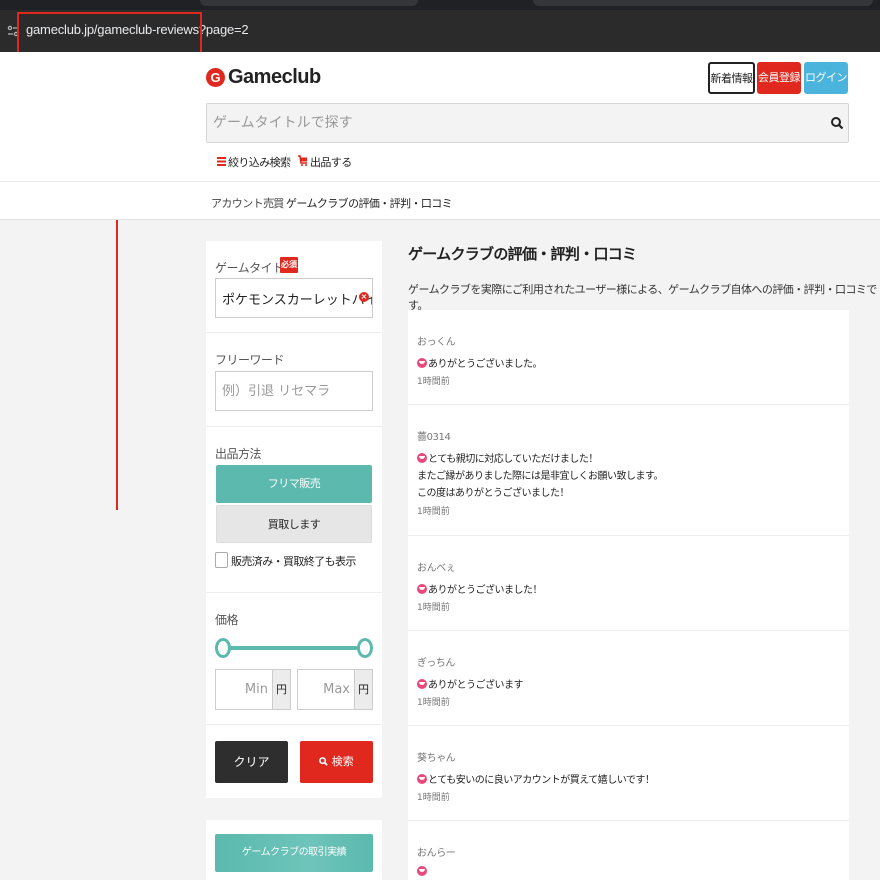 This screenshot has height=880, width=880. I want to click on reviewer-name: ぎっちん, so click(436, 663).